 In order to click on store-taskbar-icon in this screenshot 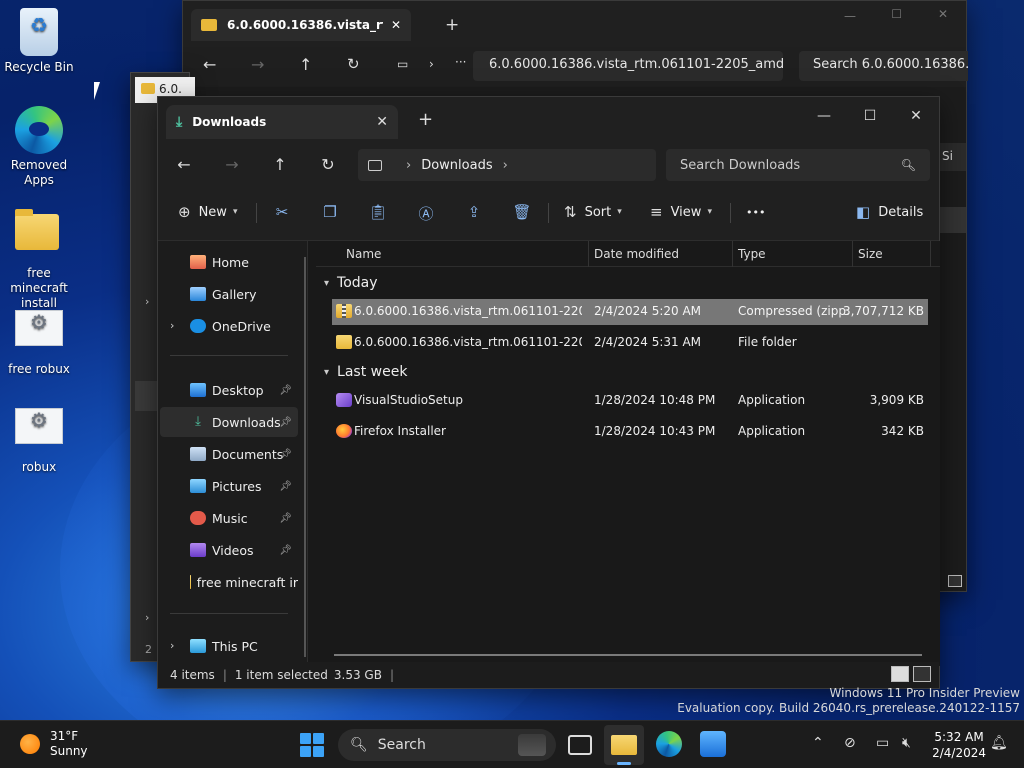, I will do `click(713, 744)`.